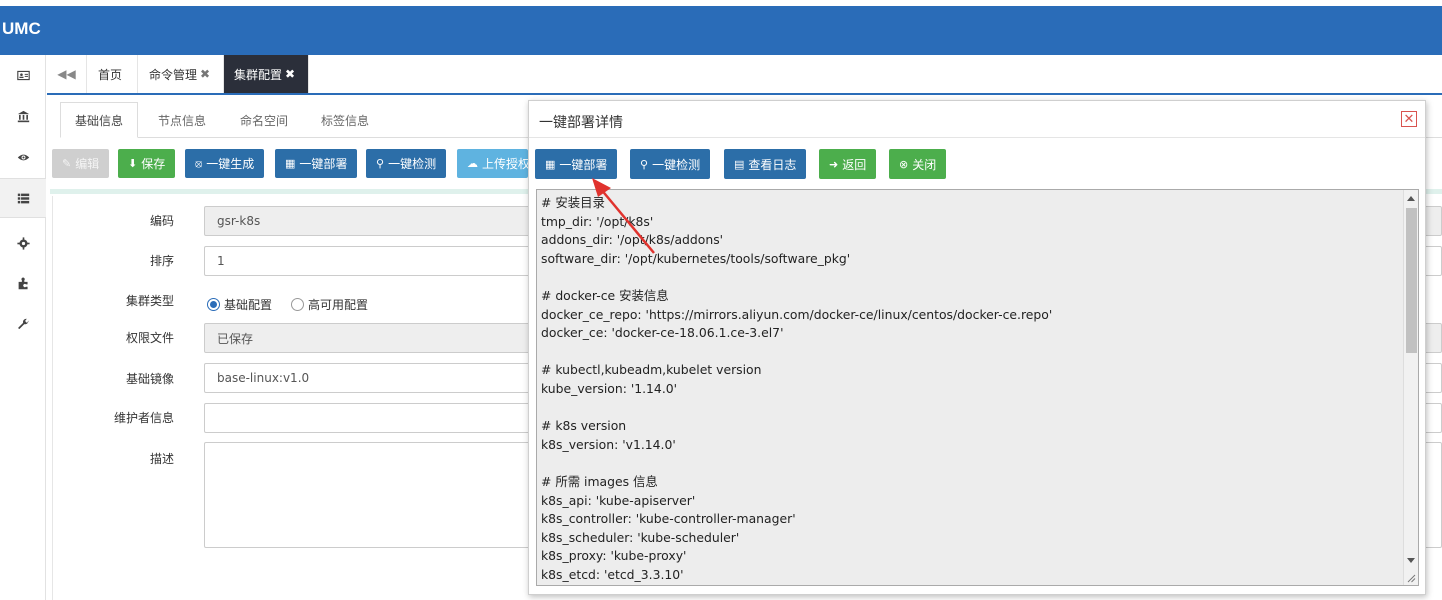  I want to click on edit-button: ✎ 编辑, so click(81, 163).